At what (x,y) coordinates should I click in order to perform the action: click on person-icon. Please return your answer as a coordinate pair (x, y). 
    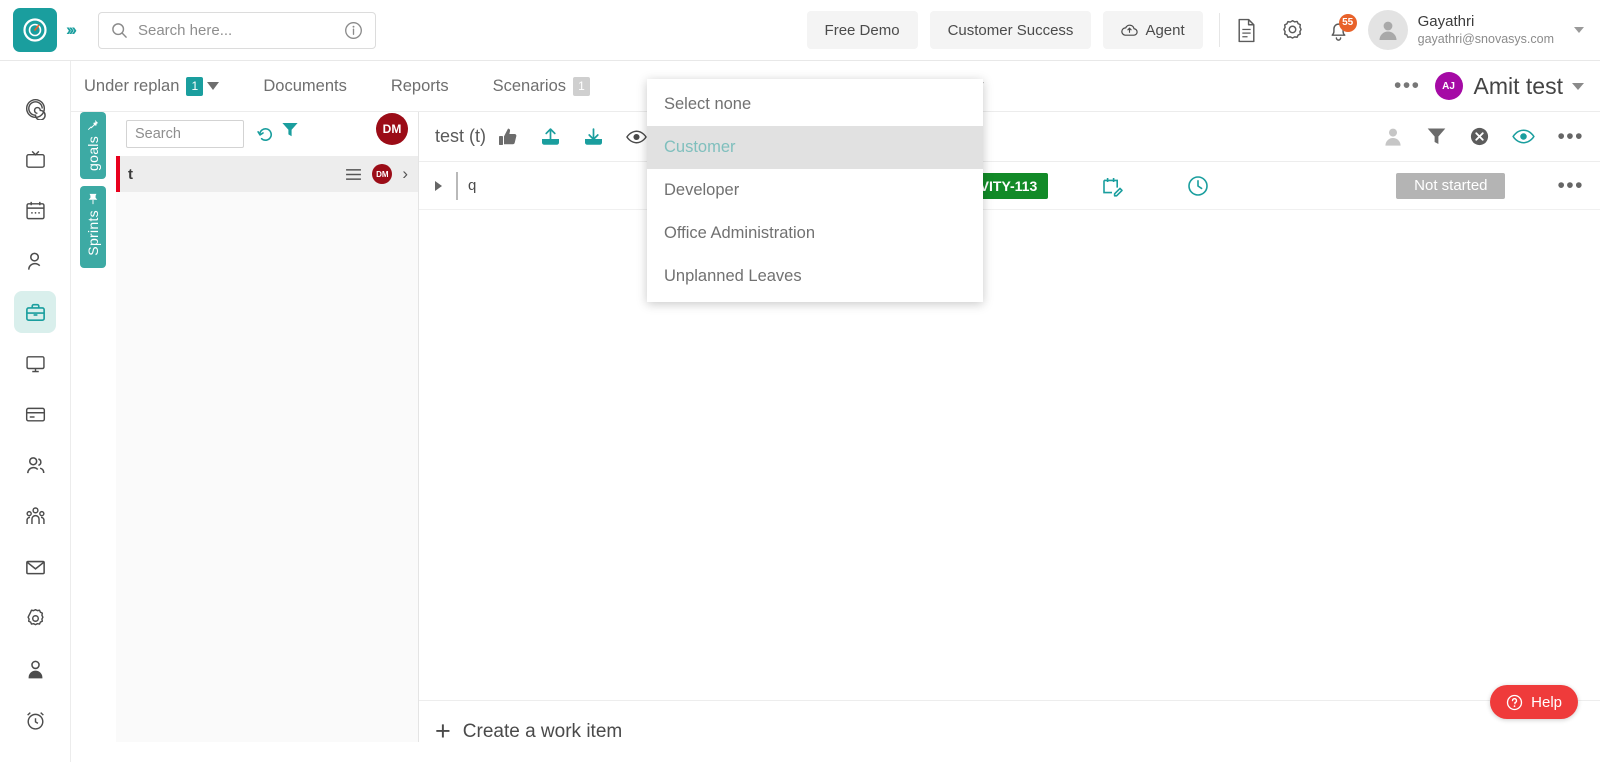
    Looking at the image, I should click on (35, 261).